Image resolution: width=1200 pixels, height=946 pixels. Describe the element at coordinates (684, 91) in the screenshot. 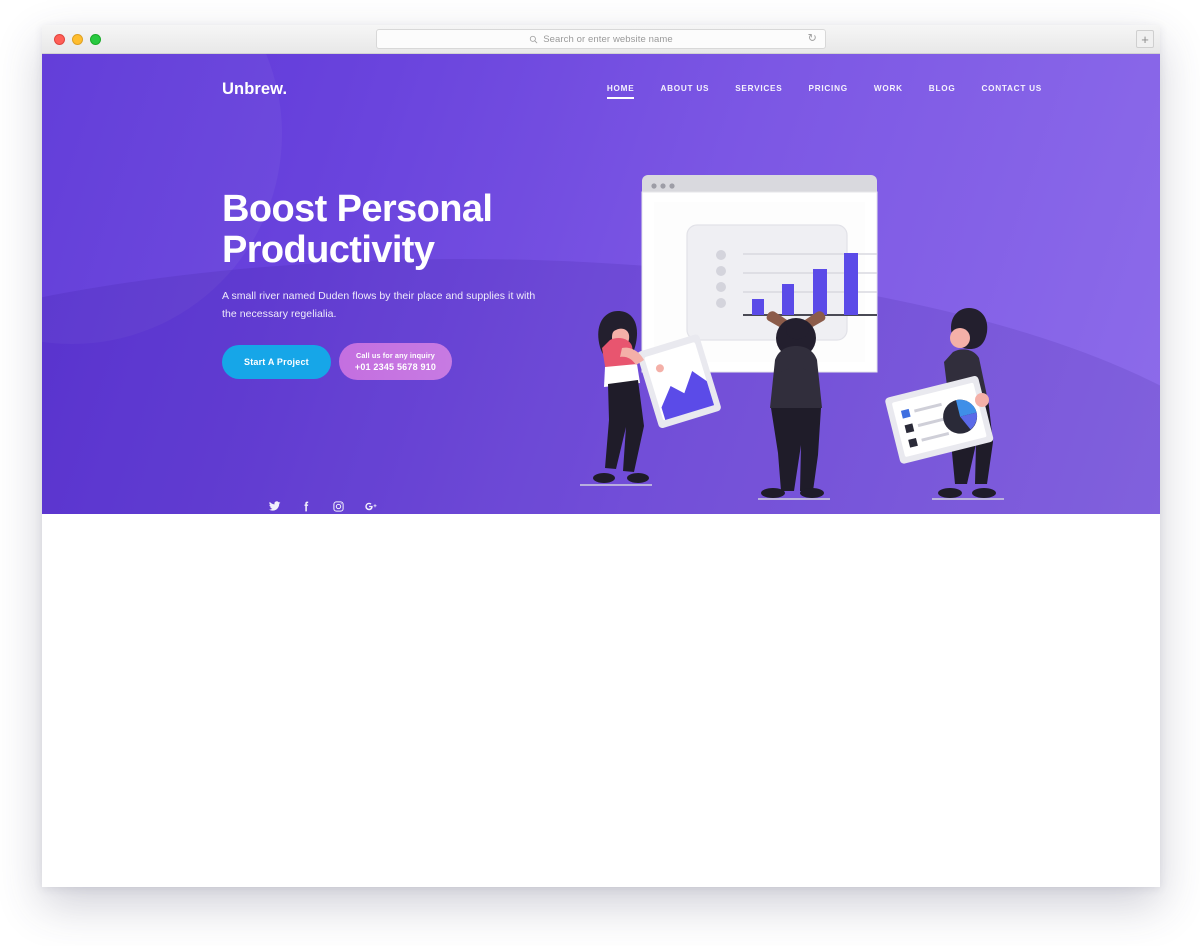

I see `nav-item-about-us: ABOUT US` at that location.